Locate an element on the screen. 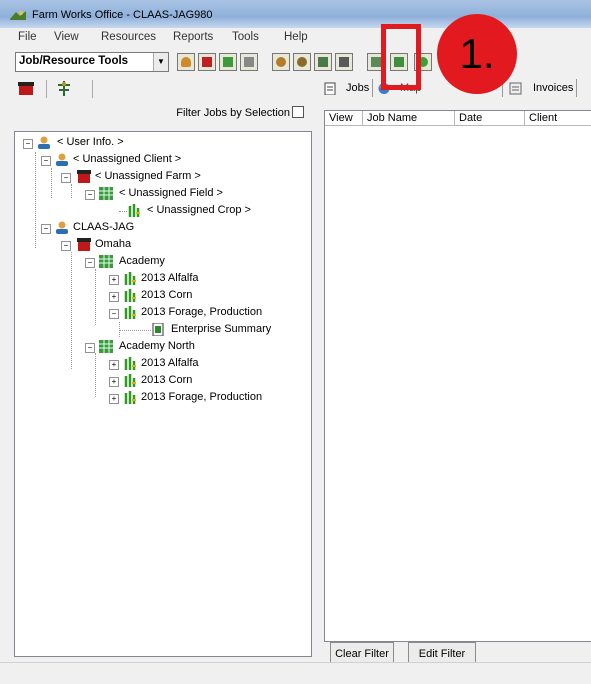  tree-node-north-2013-alfalfa: + 2013 Alfalfa is located at coordinates (125, 364).